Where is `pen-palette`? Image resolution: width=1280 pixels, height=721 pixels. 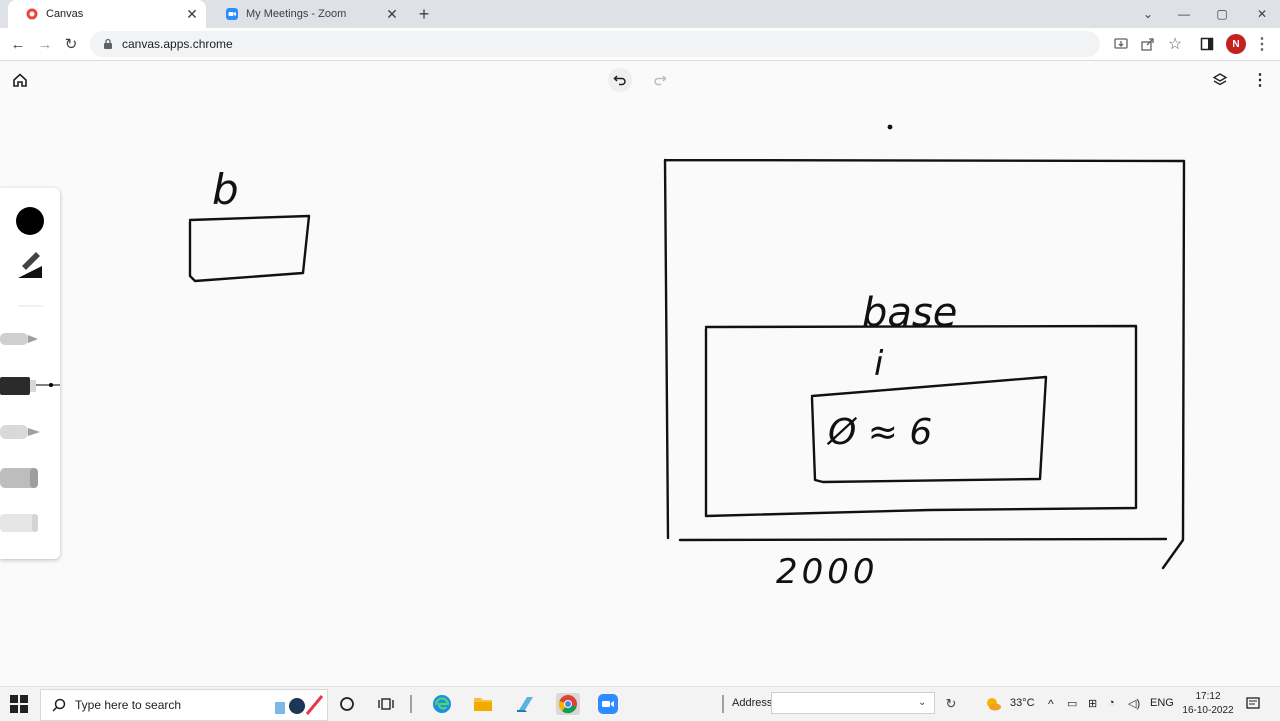
pen-palette is located at coordinates (33, 373).